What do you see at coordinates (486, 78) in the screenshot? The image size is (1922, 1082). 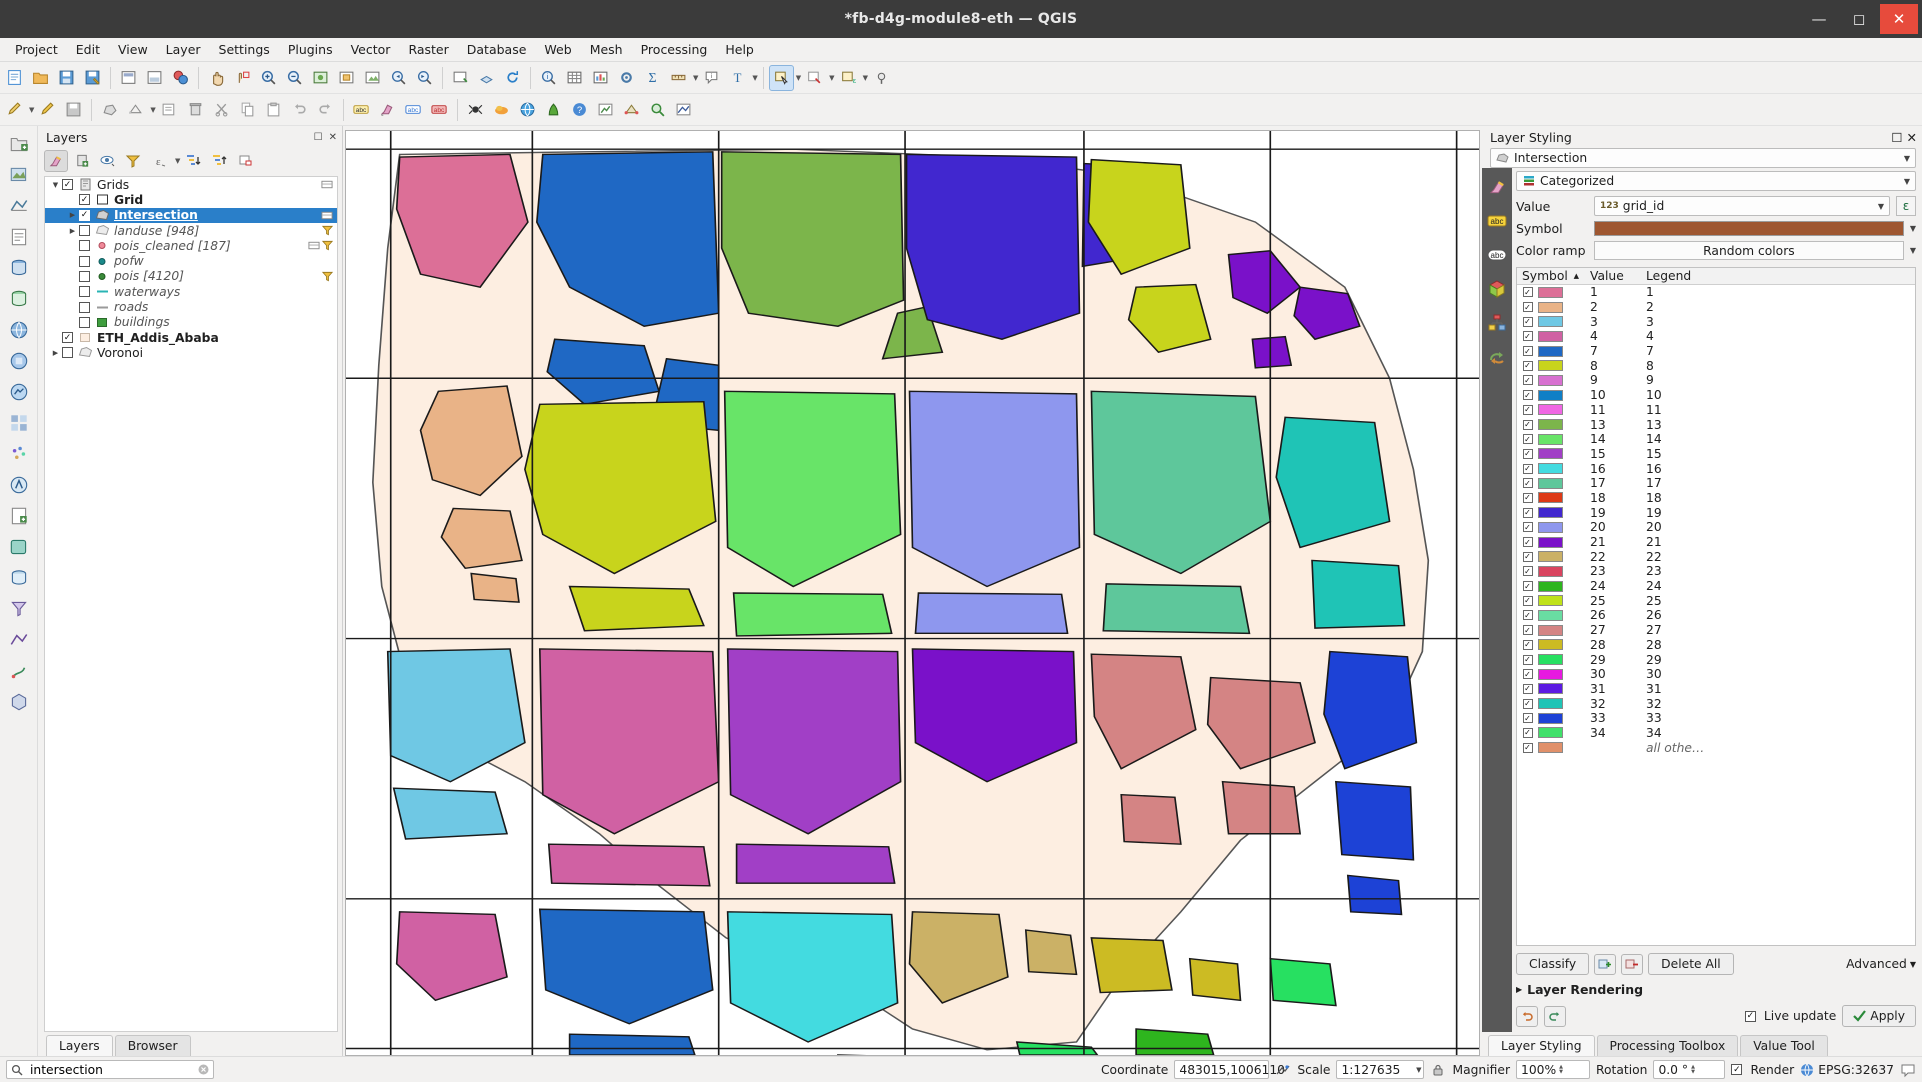 I see `new-3d-map-view-icon` at bounding box center [486, 78].